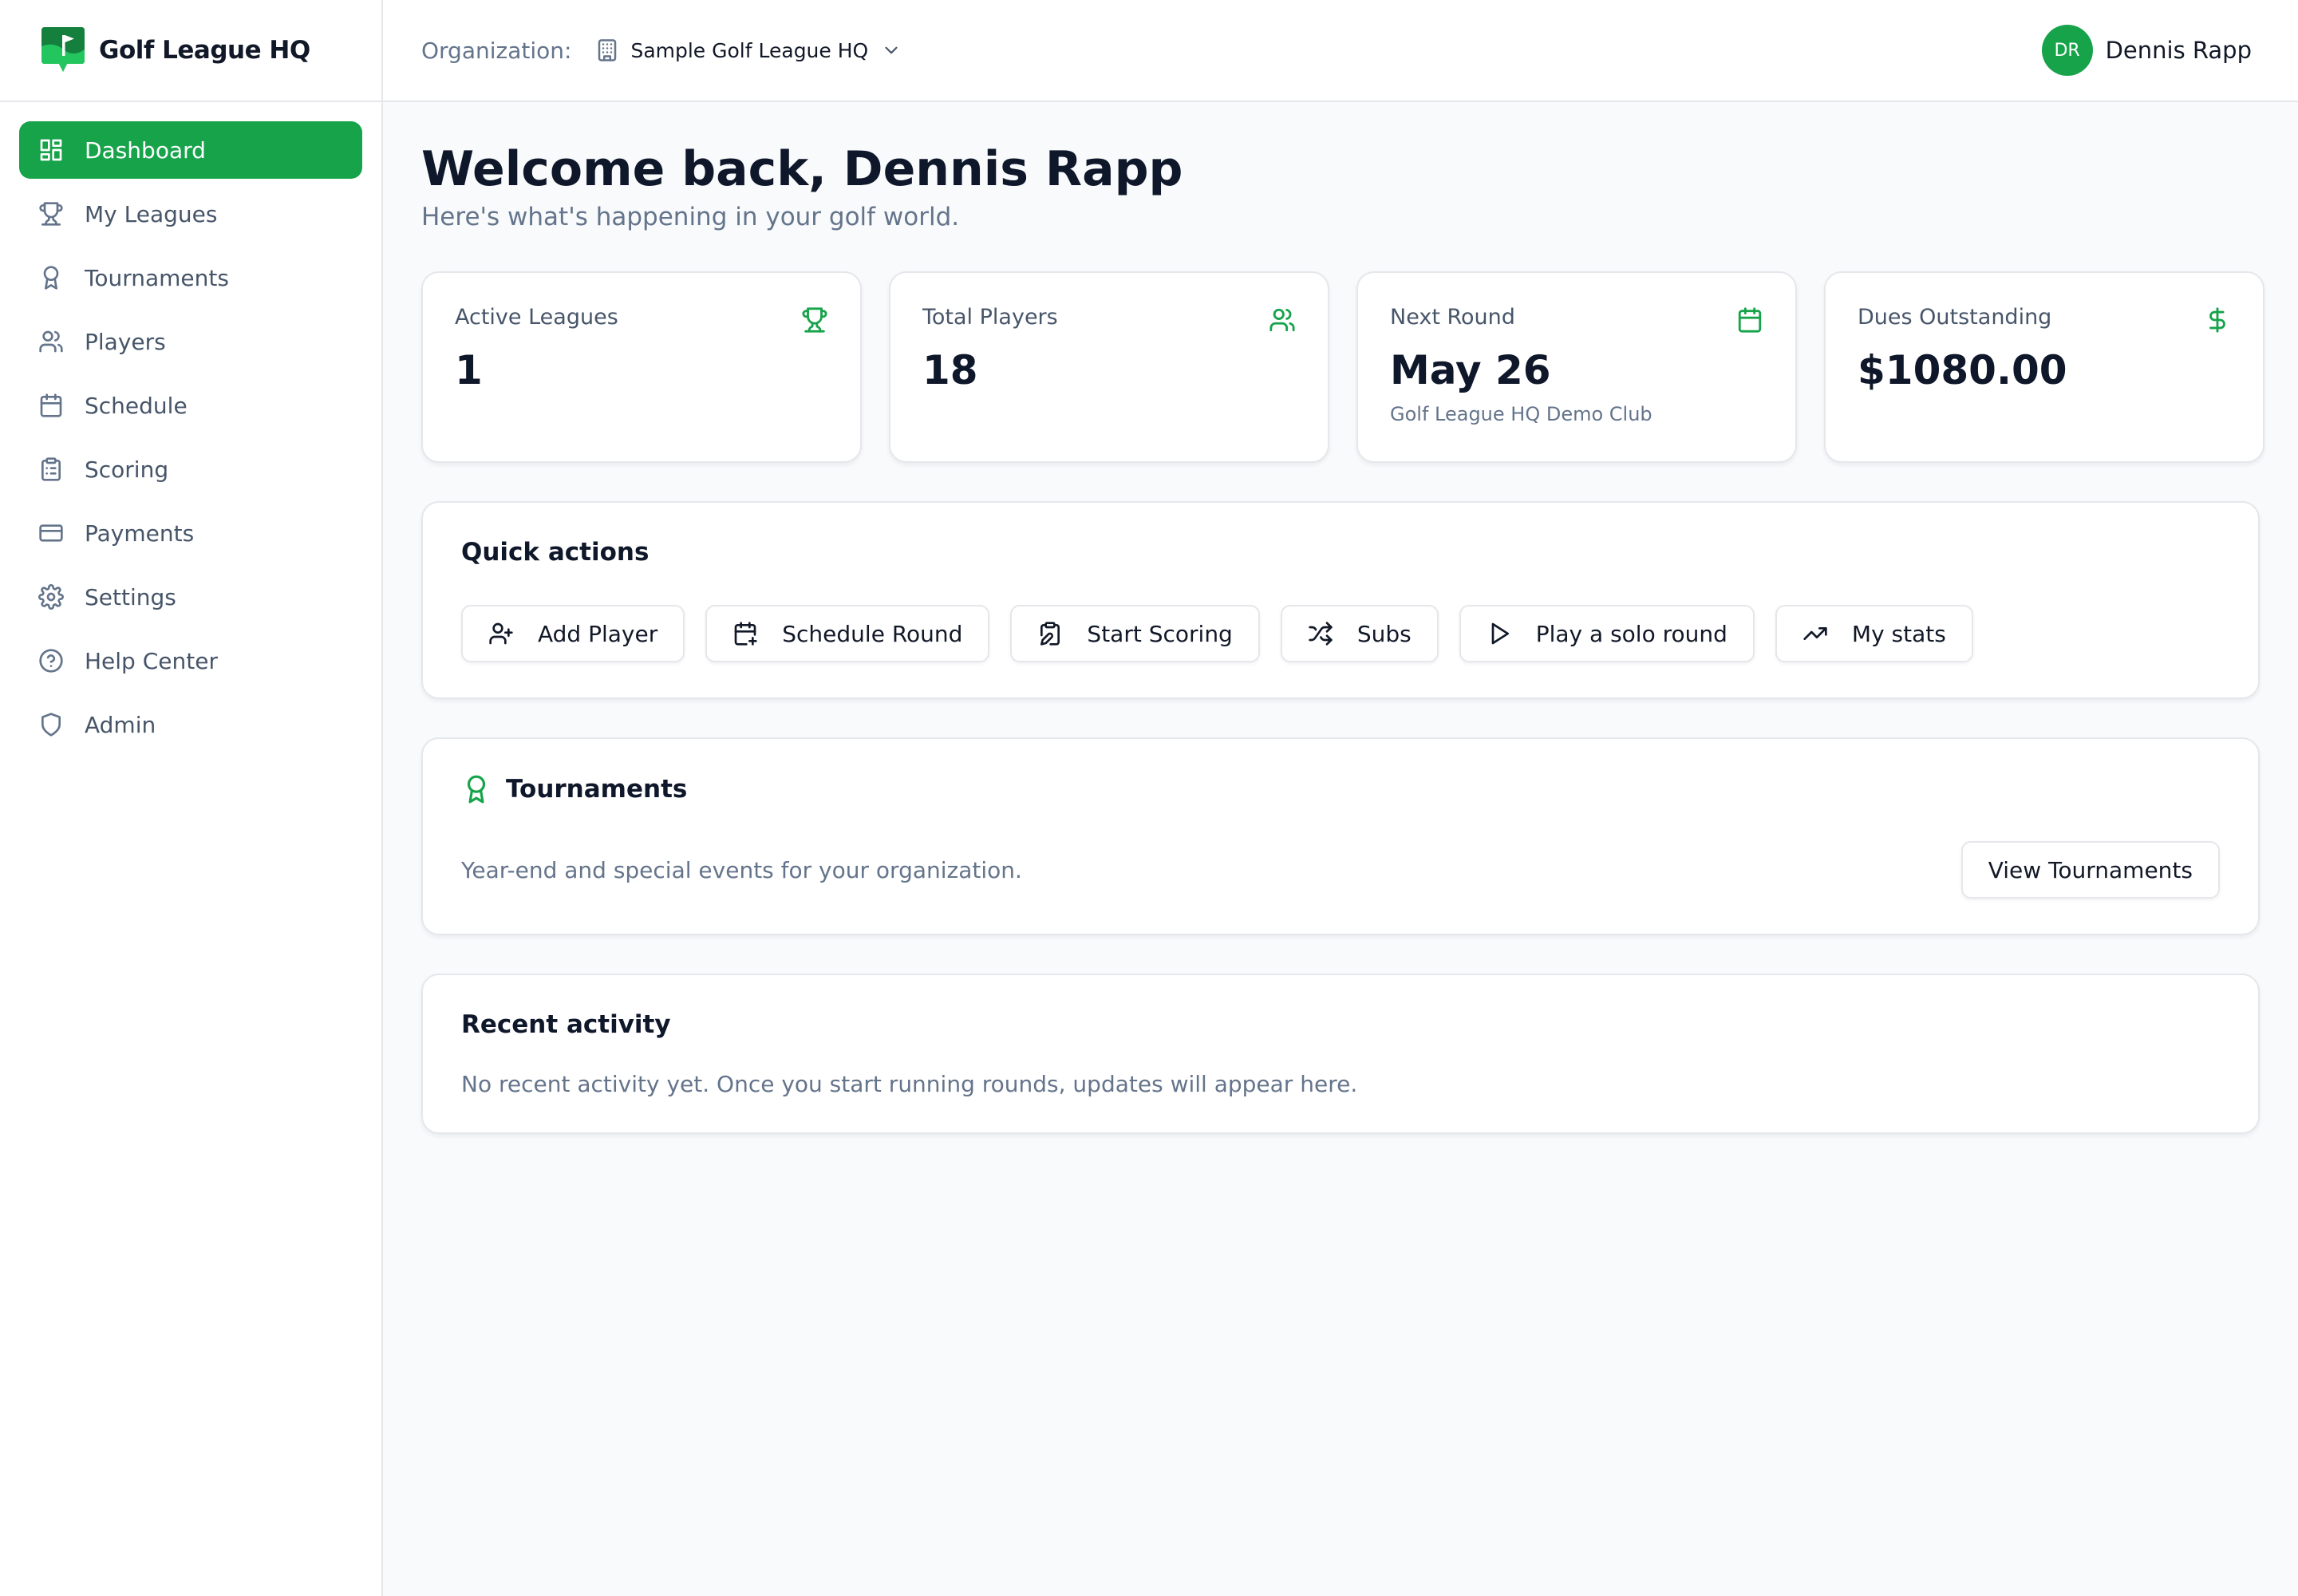  What do you see at coordinates (63, 50) in the screenshot?
I see `flag-logo-icon` at bounding box center [63, 50].